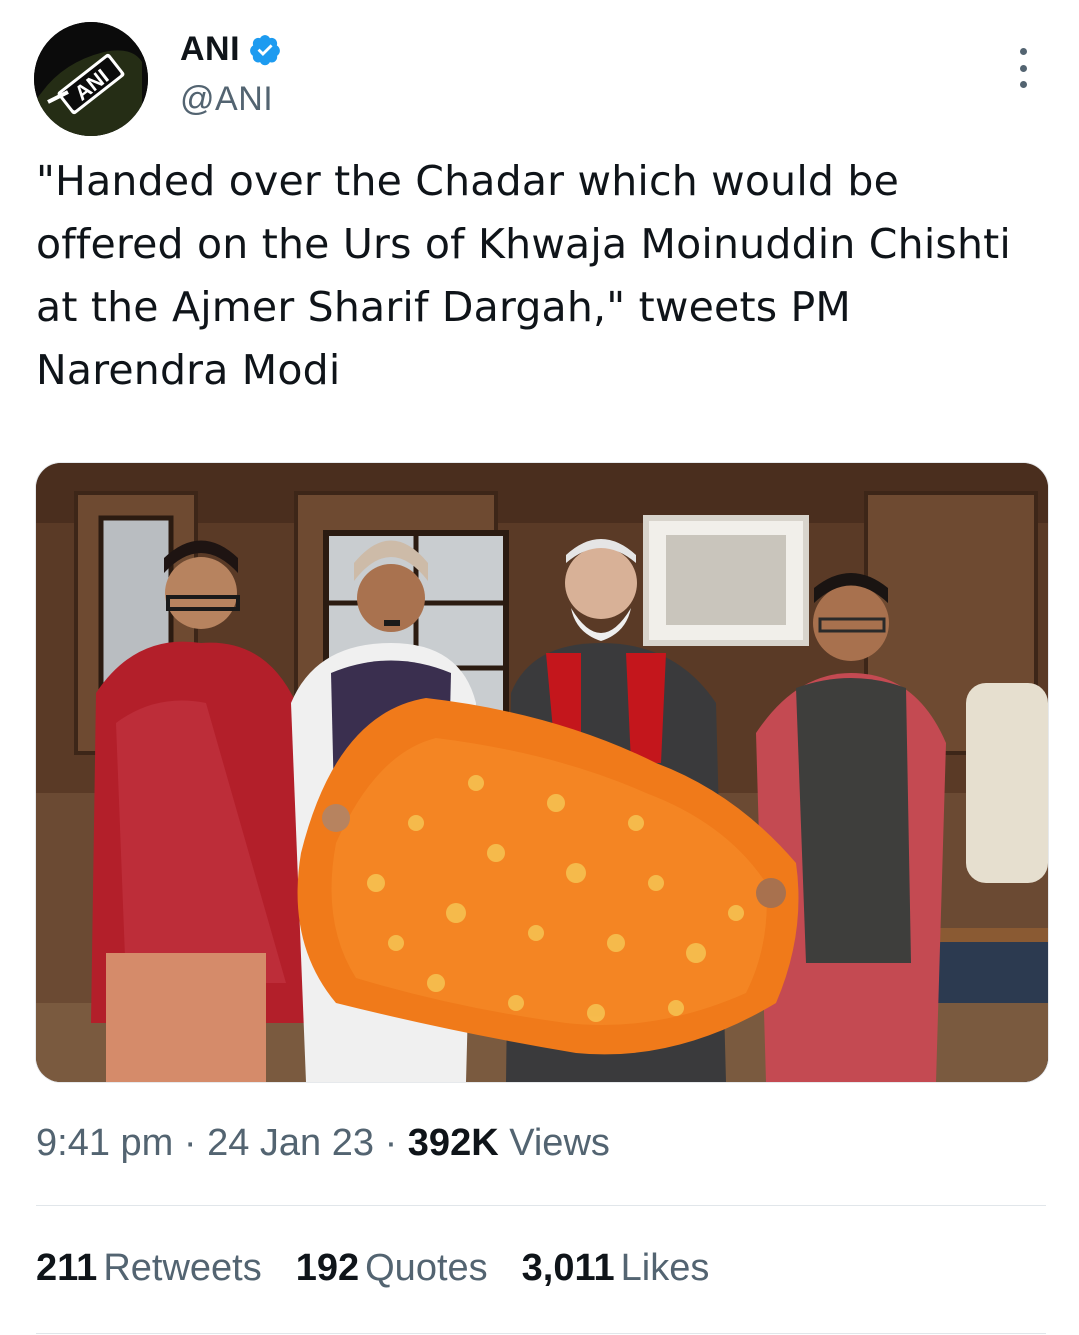  Describe the element at coordinates (104, 1143) in the screenshot. I see `tweet-time: 9:41 pm` at that location.